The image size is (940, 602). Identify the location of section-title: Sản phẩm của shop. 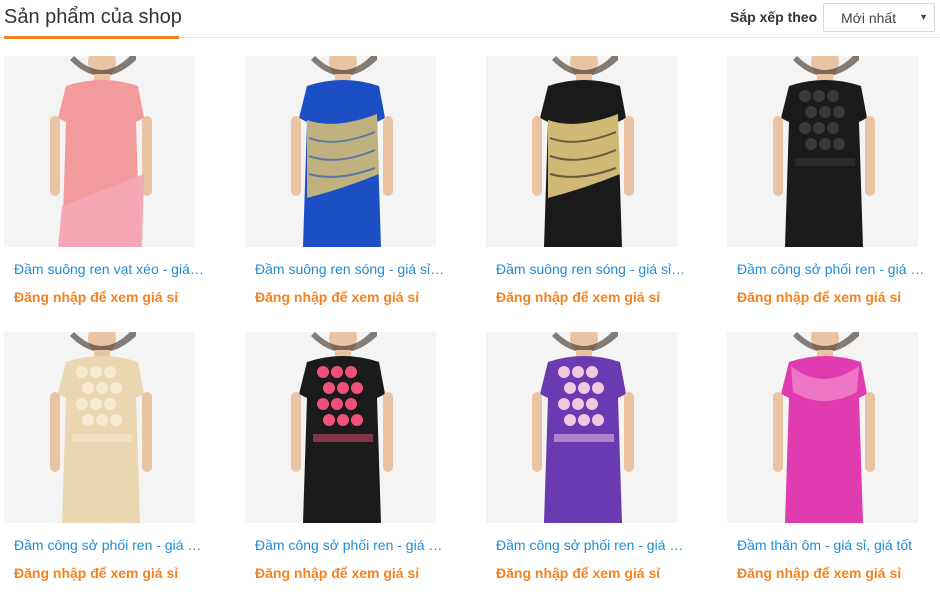
(93, 17).